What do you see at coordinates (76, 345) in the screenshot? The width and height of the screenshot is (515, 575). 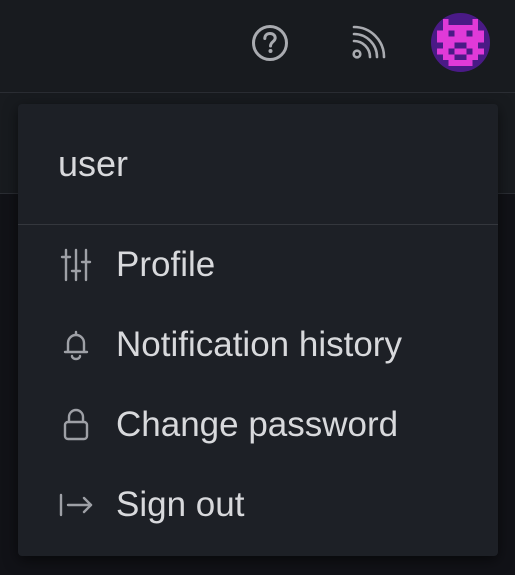 I see `bell-icon` at bounding box center [76, 345].